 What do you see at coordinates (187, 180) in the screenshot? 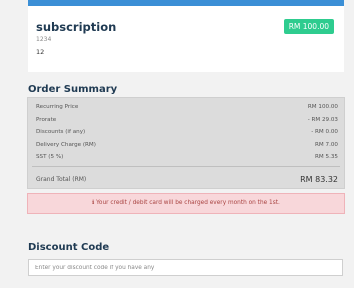
I see `summary-row-grand-total: Grand Total (RM) RM 83.32` at bounding box center [187, 180].